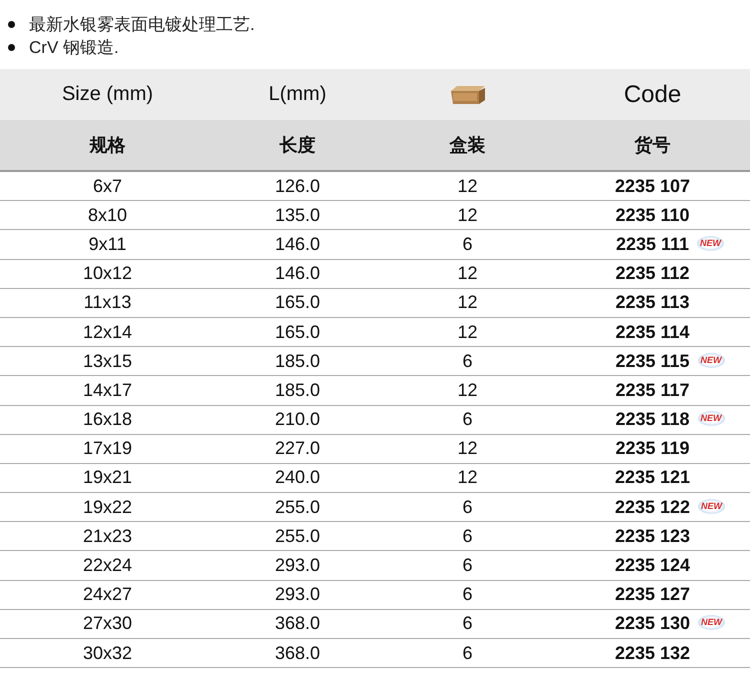  What do you see at coordinates (652, 302) in the screenshot?
I see `table-cell: 2235 113` at bounding box center [652, 302].